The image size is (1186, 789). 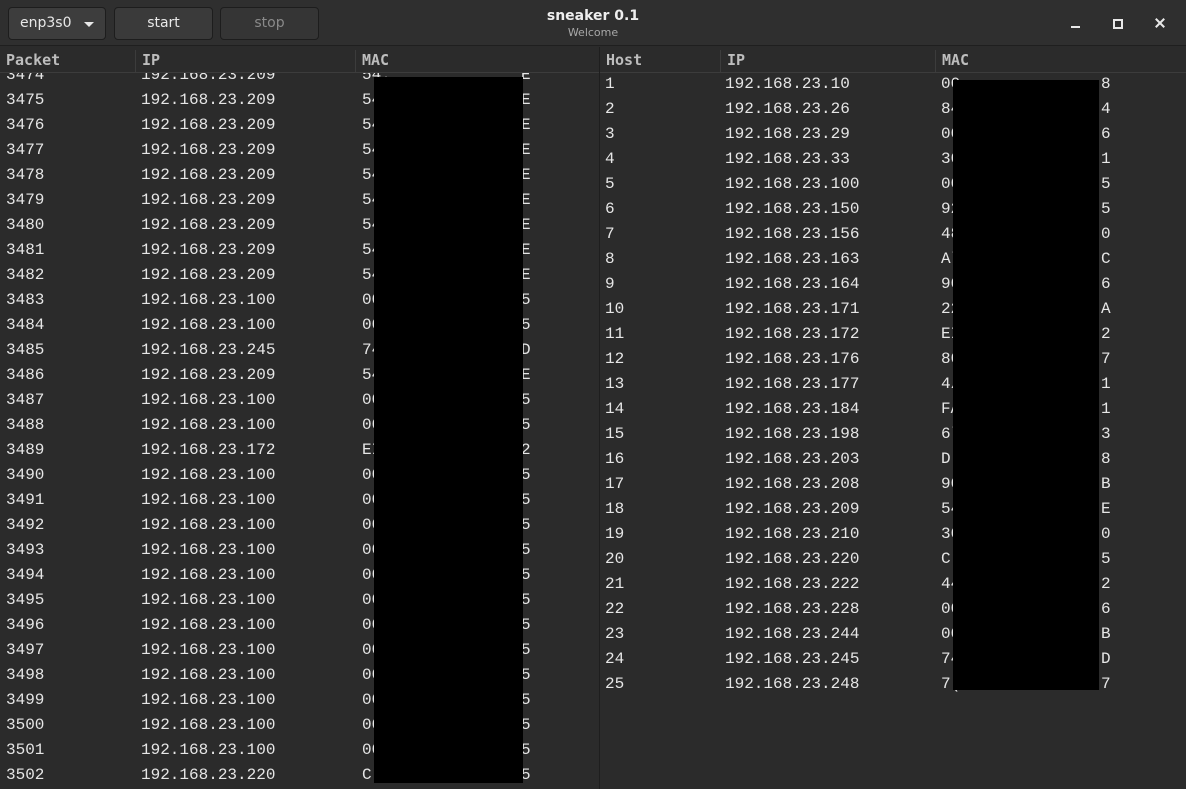 What do you see at coordinates (610, 284) in the screenshot?
I see `row-index: 9` at bounding box center [610, 284].